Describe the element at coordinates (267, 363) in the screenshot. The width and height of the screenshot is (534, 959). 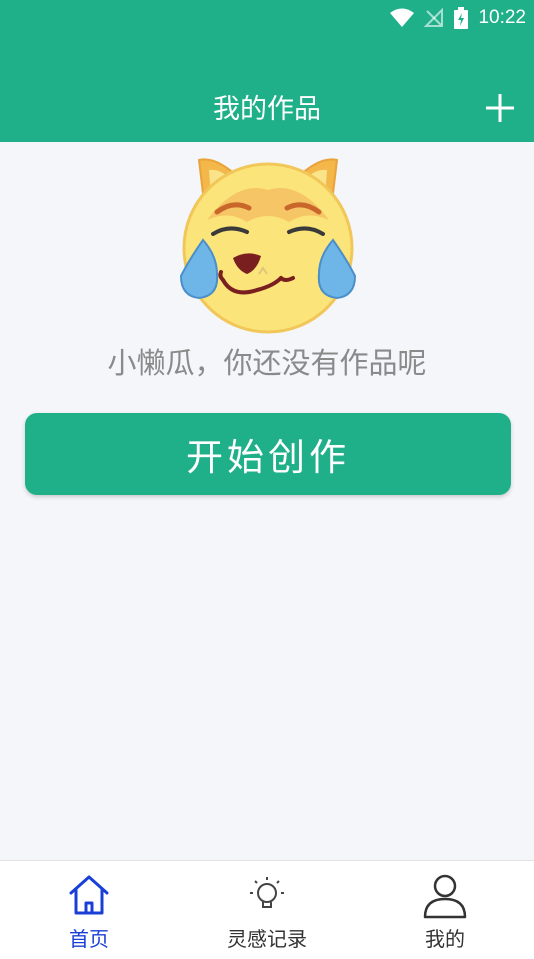
I see `empty-state-message: 小懒瓜，你还没有作品呢` at that location.